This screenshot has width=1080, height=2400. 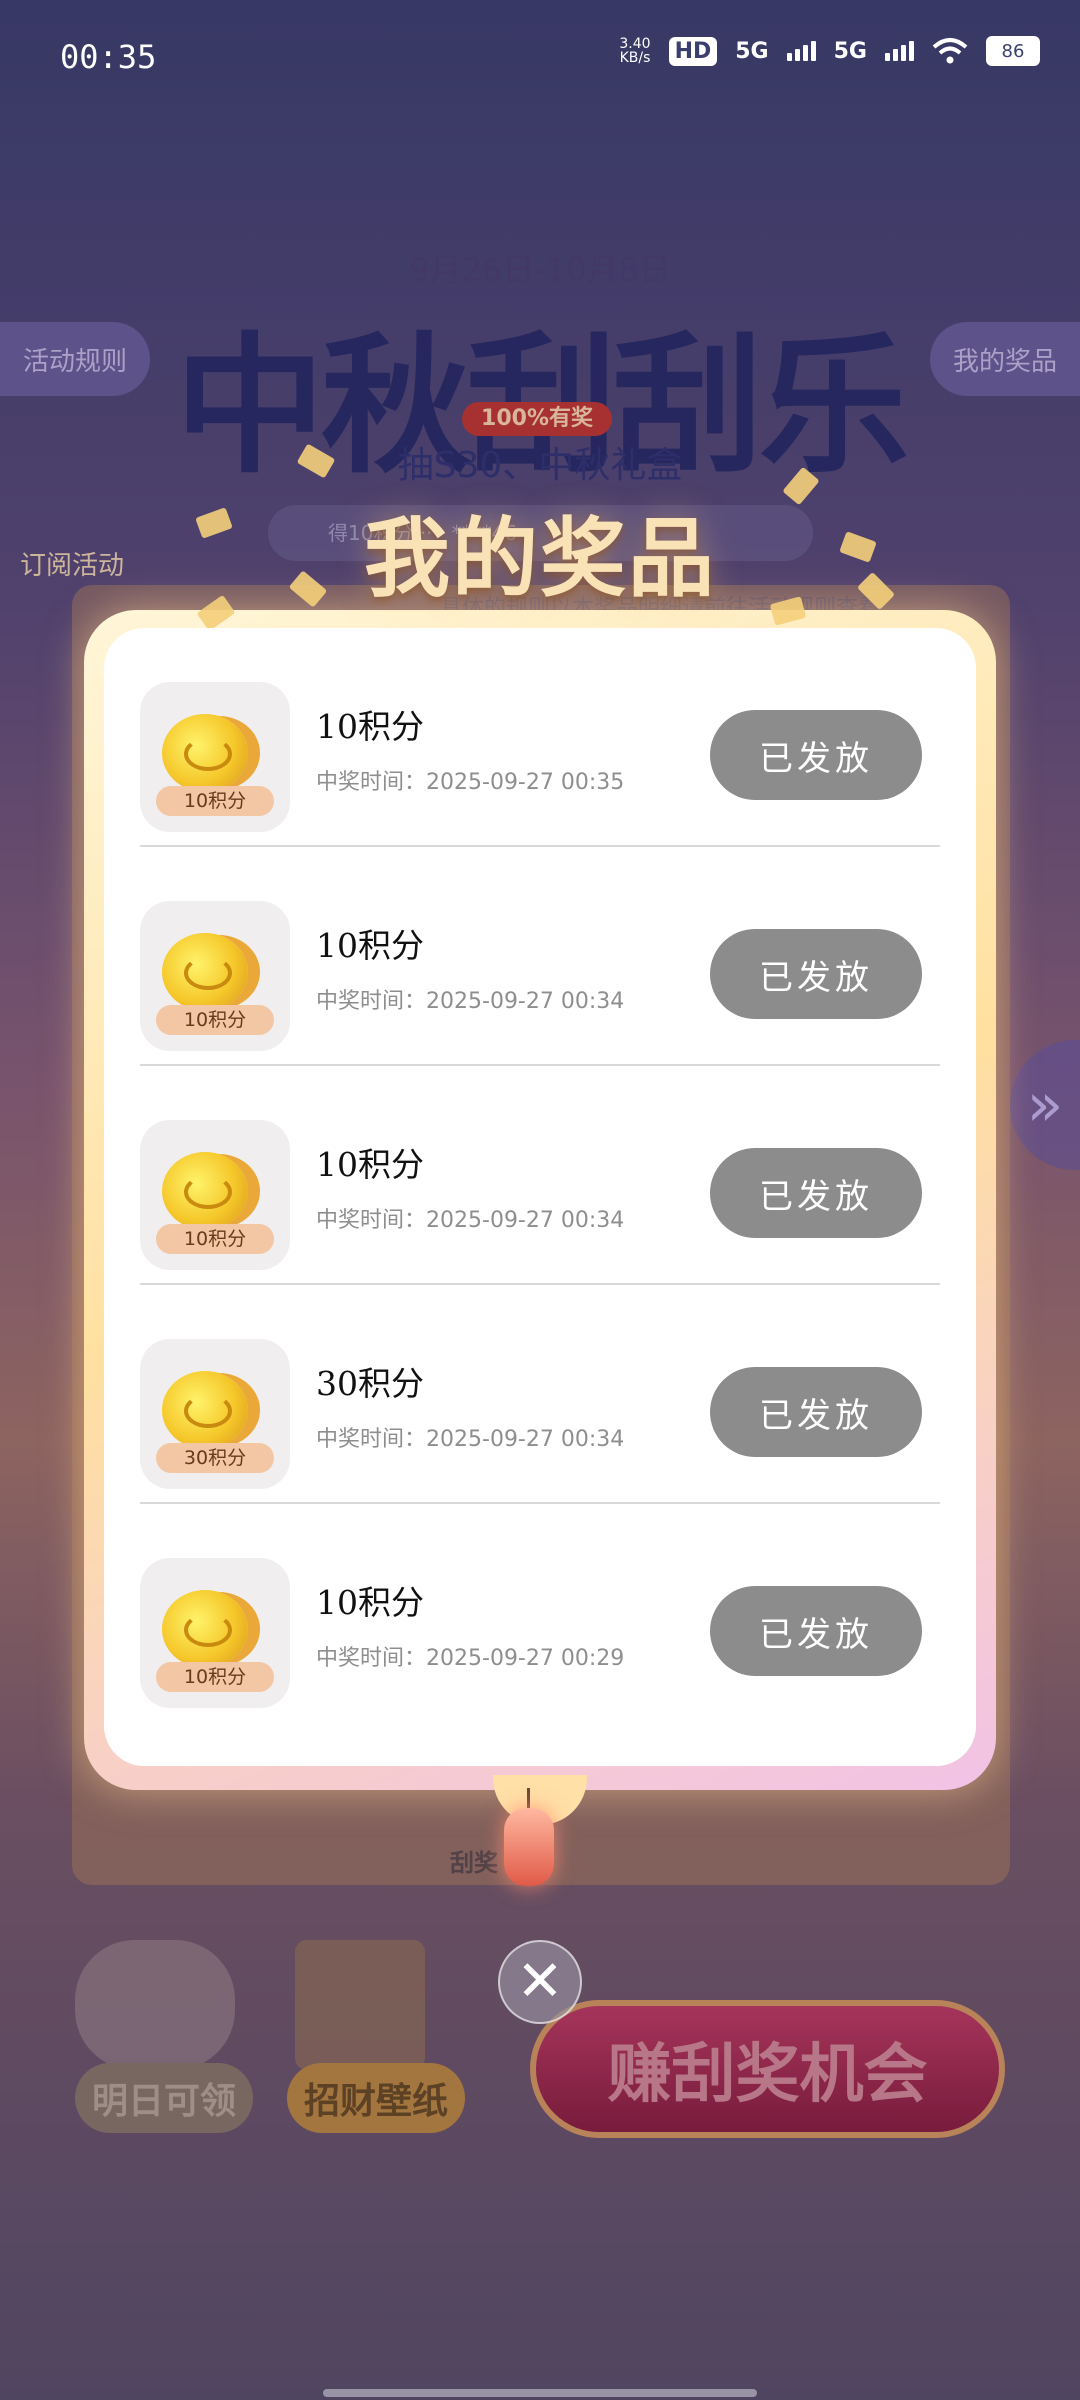 I want to click on signal-bars-icon, so click(x=801, y=51).